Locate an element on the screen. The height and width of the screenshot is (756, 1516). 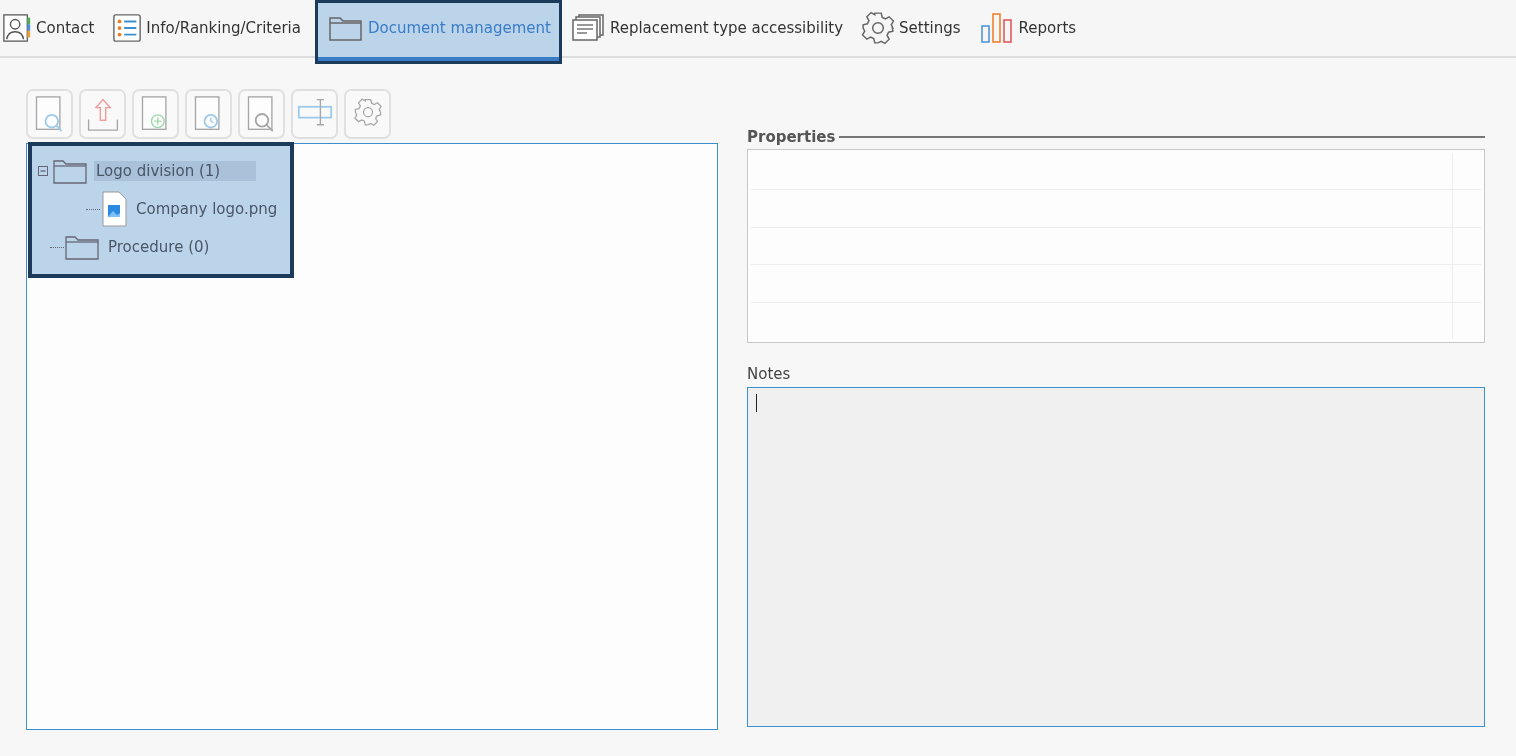
tab: Contact is located at coordinates (49, 28).